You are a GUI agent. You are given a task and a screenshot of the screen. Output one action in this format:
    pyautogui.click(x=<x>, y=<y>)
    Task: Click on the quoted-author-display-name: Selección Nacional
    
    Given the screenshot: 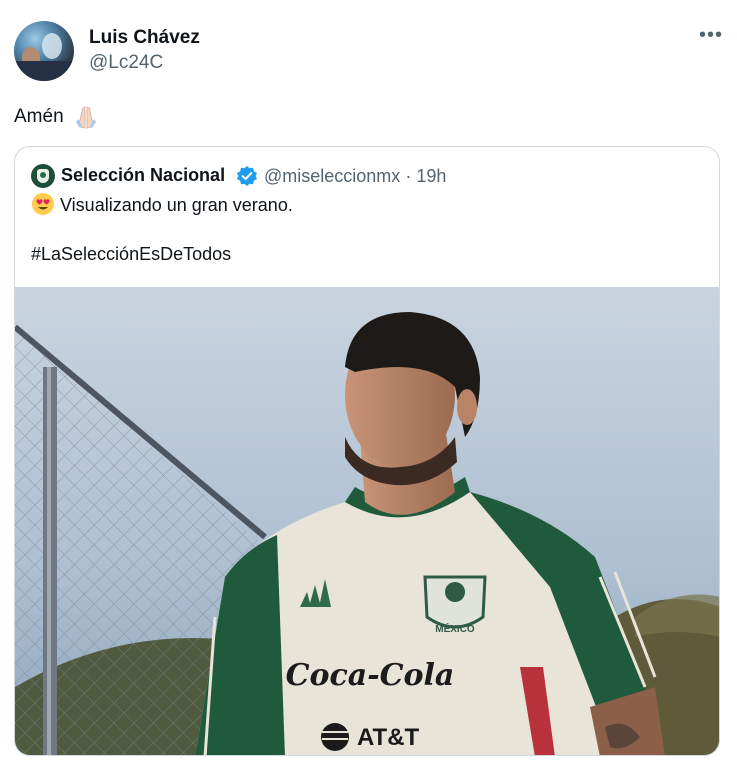 What is the action you would take?
    pyautogui.click(x=143, y=175)
    